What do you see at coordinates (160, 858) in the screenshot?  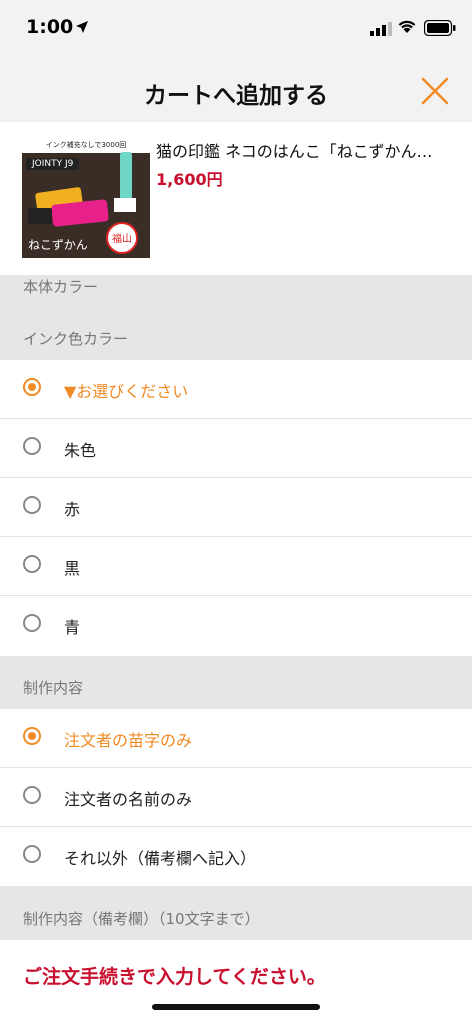 I see `option-label: それ以外（備考欄へ記入）` at bounding box center [160, 858].